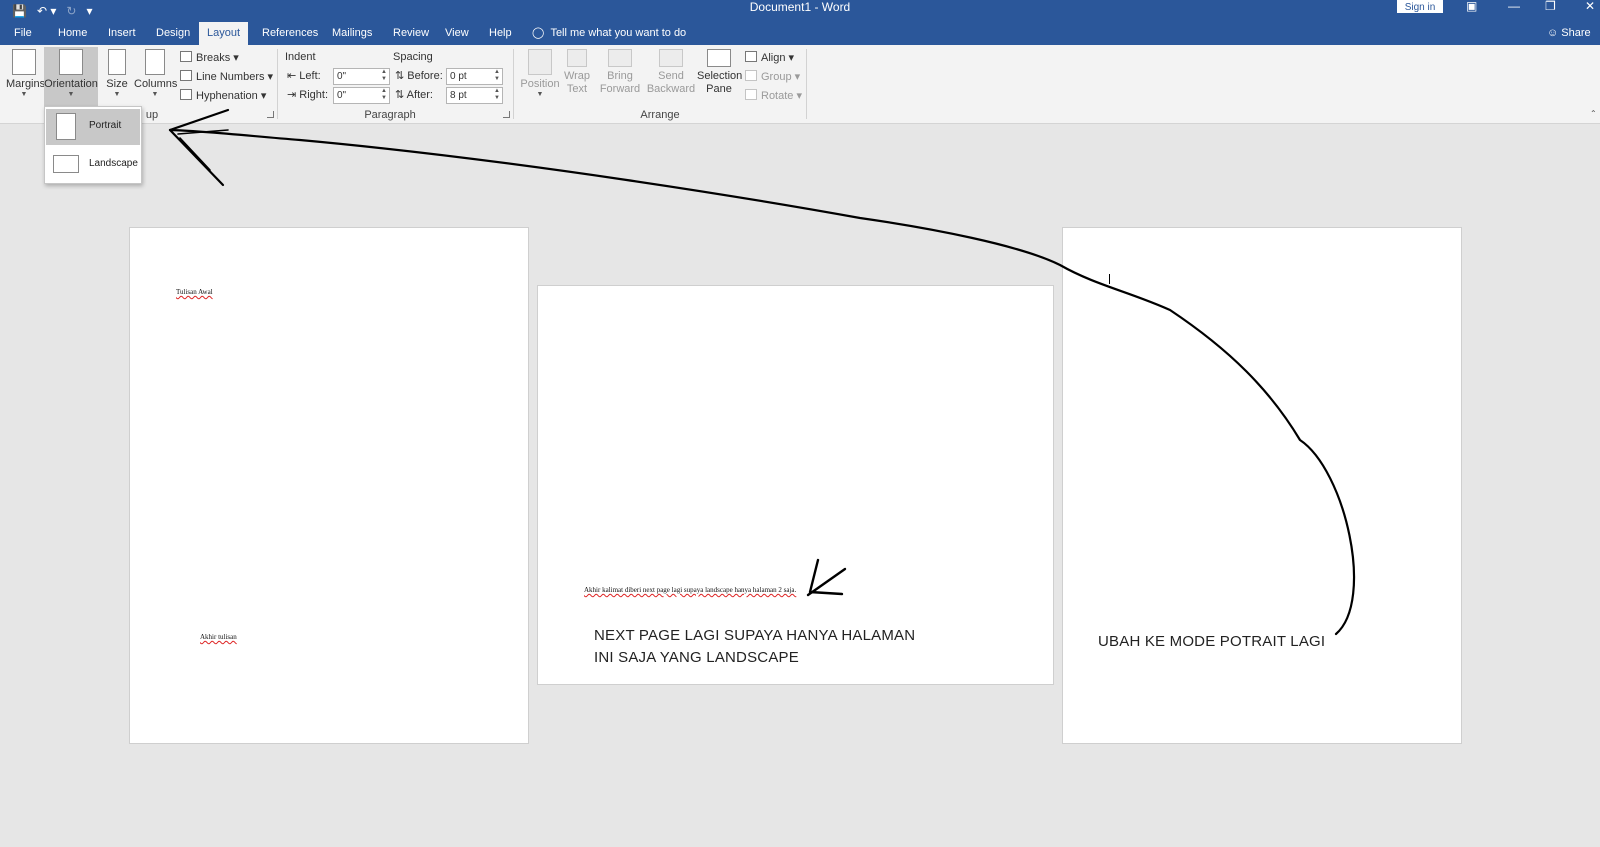  I want to click on arrowhead-lower-stroke, so click(196, 157).